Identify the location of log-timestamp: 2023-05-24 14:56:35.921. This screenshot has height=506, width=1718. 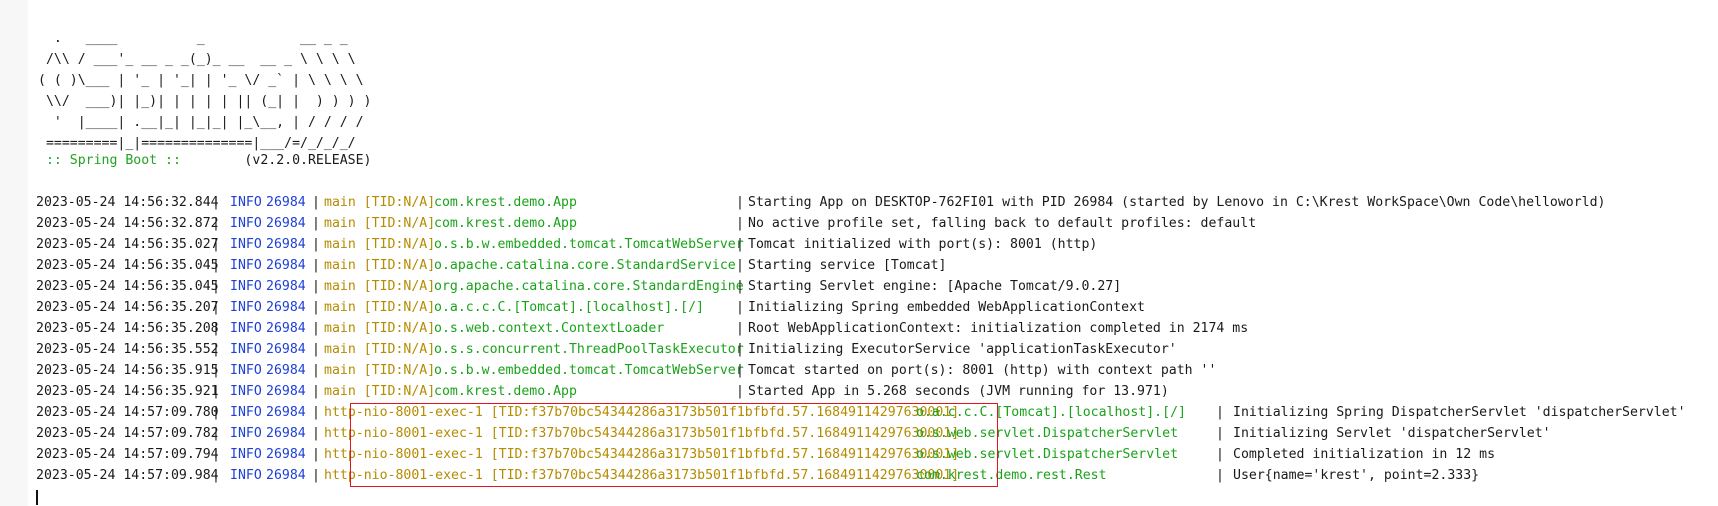
(127, 391).